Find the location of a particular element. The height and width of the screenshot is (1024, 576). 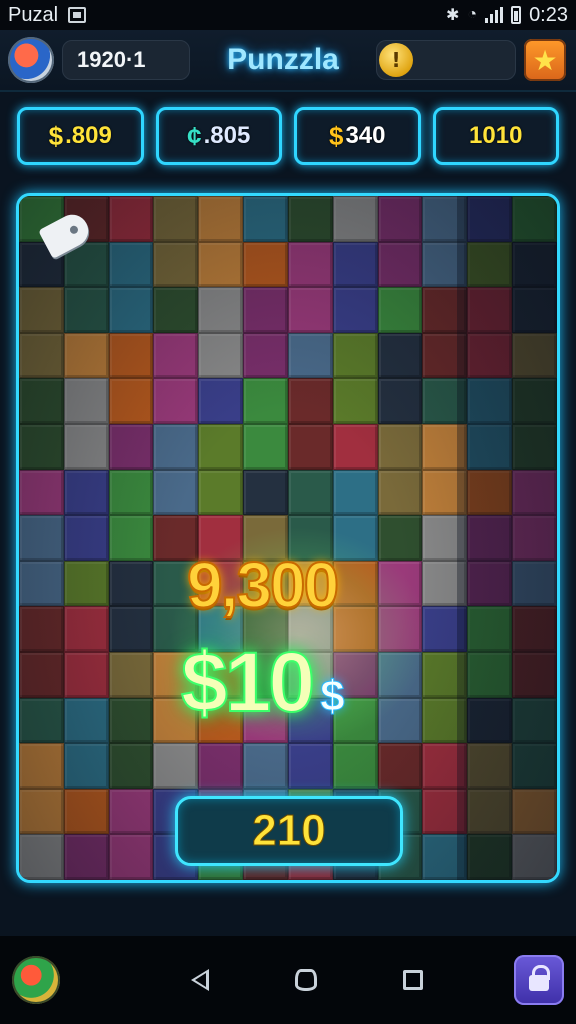

favorites-button: ★ is located at coordinates (545, 60).